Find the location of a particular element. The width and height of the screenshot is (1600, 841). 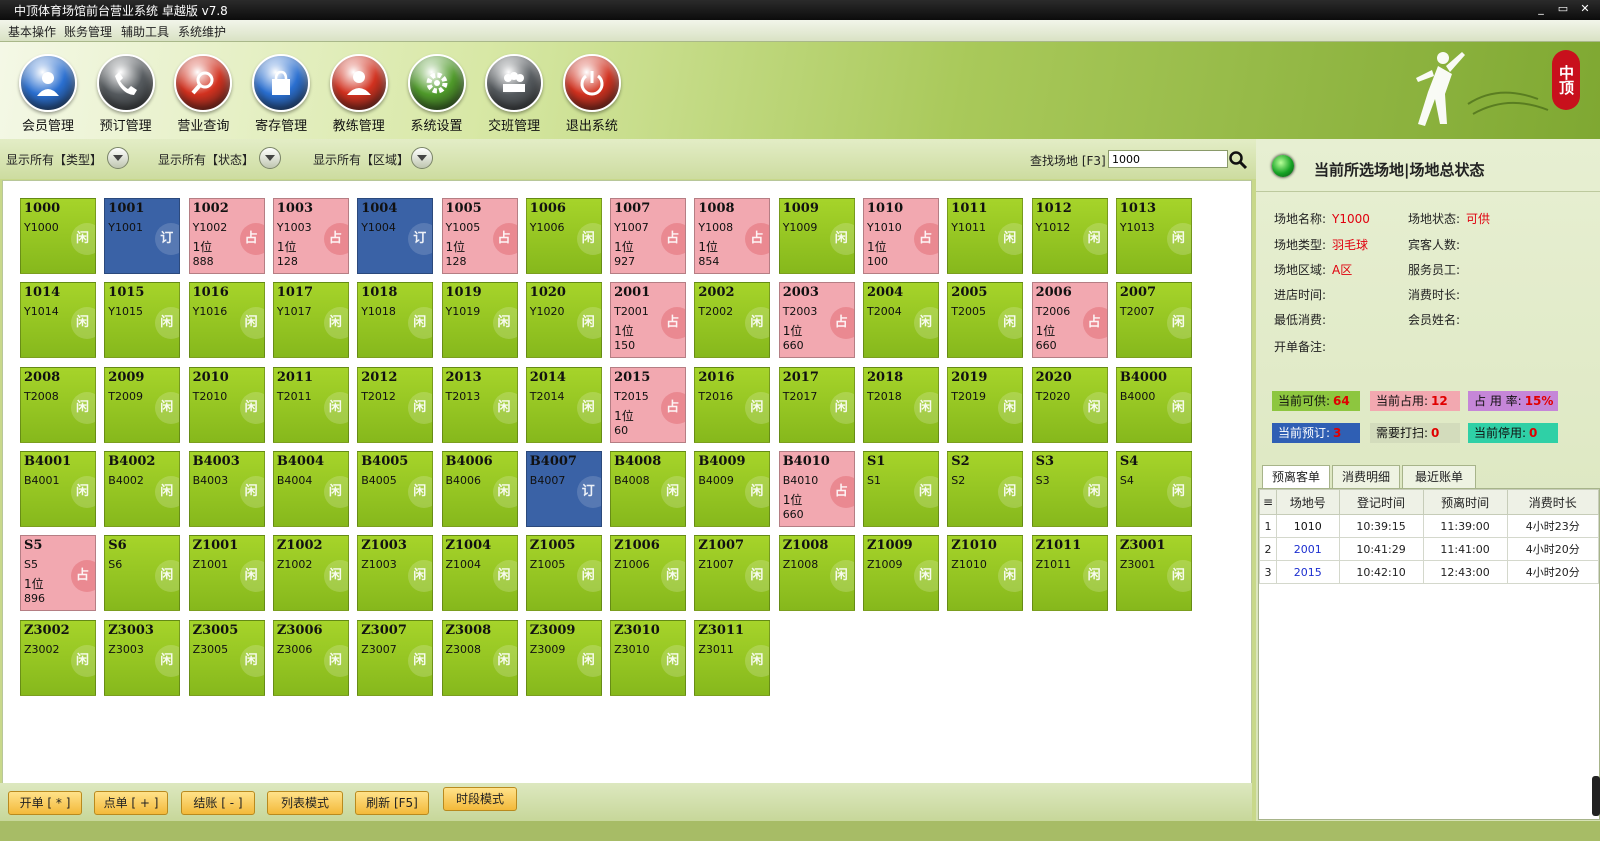

court-tile: Z1003 Z1003 闲 is located at coordinates (395, 573).